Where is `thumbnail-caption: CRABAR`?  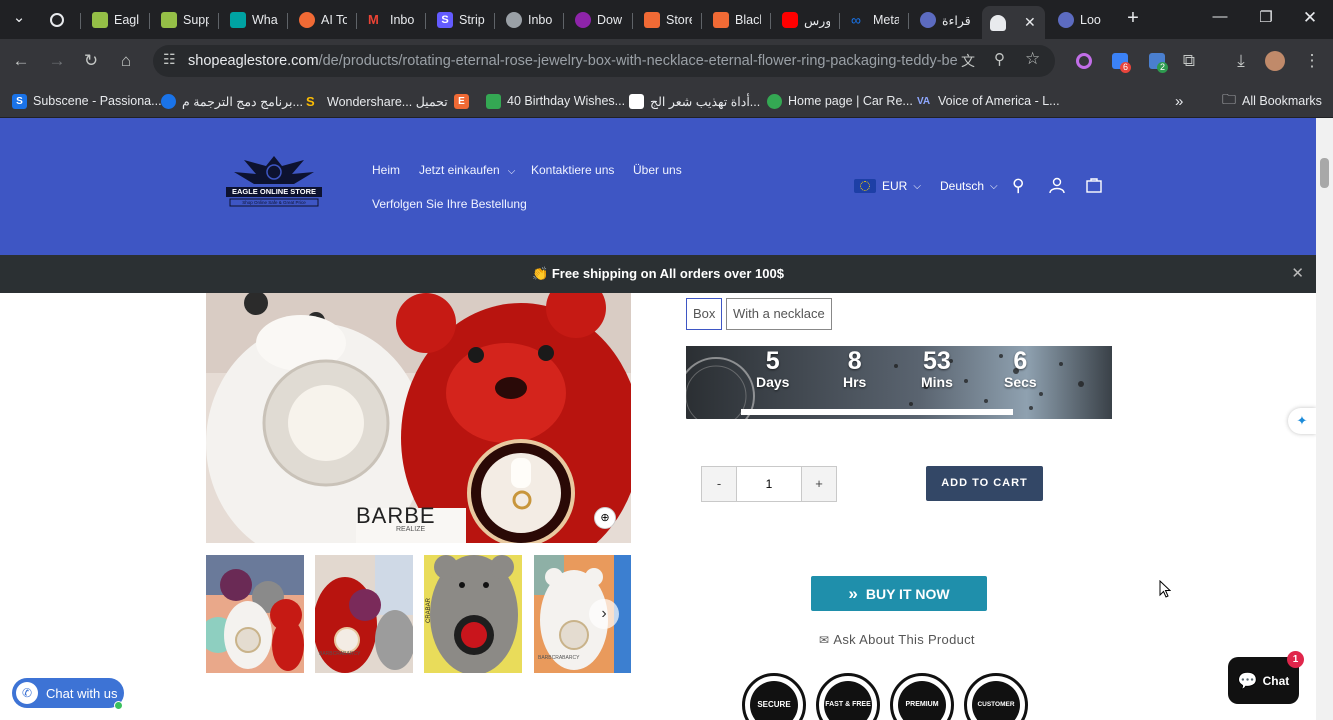 thumbnail-caption: CRABAR is located at coordinates (429, 610).